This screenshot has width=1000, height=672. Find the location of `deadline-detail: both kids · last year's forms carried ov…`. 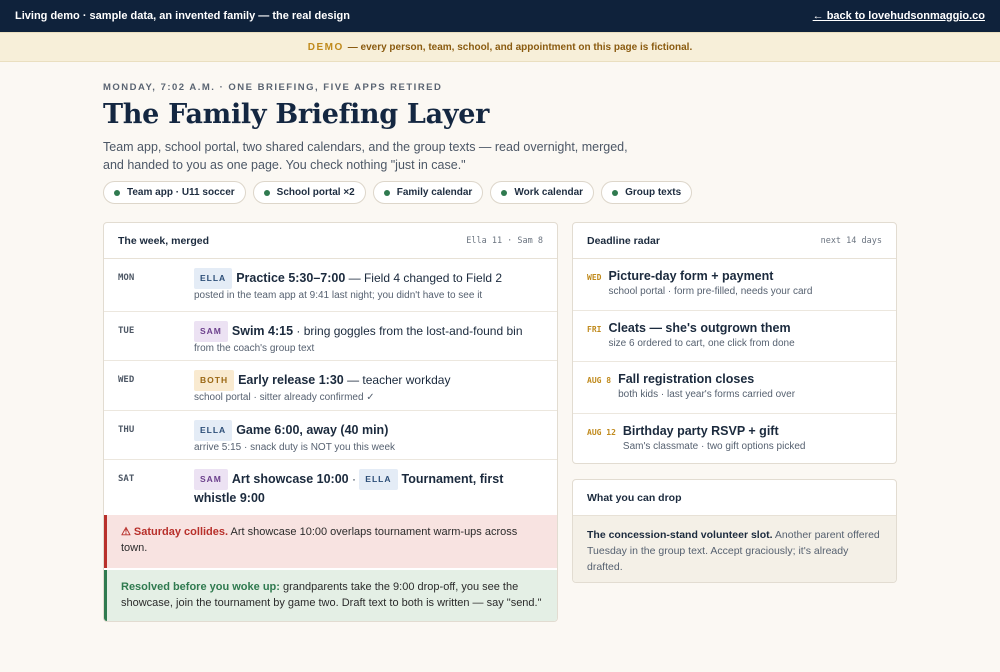

deadline-detail: both kids · last year's forms carried ov… is located at coordinates (707, 394).